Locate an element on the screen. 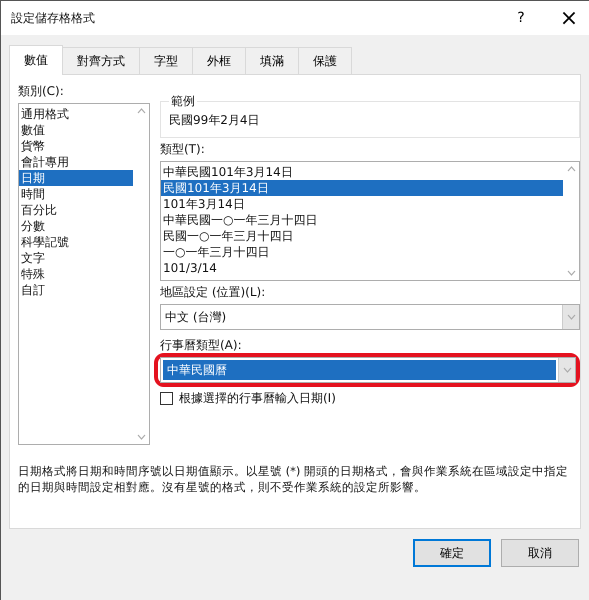 Image resolution: width=589 pixels, height=600 pixels. category-item: 文字 is located at coordinates (76, 258).